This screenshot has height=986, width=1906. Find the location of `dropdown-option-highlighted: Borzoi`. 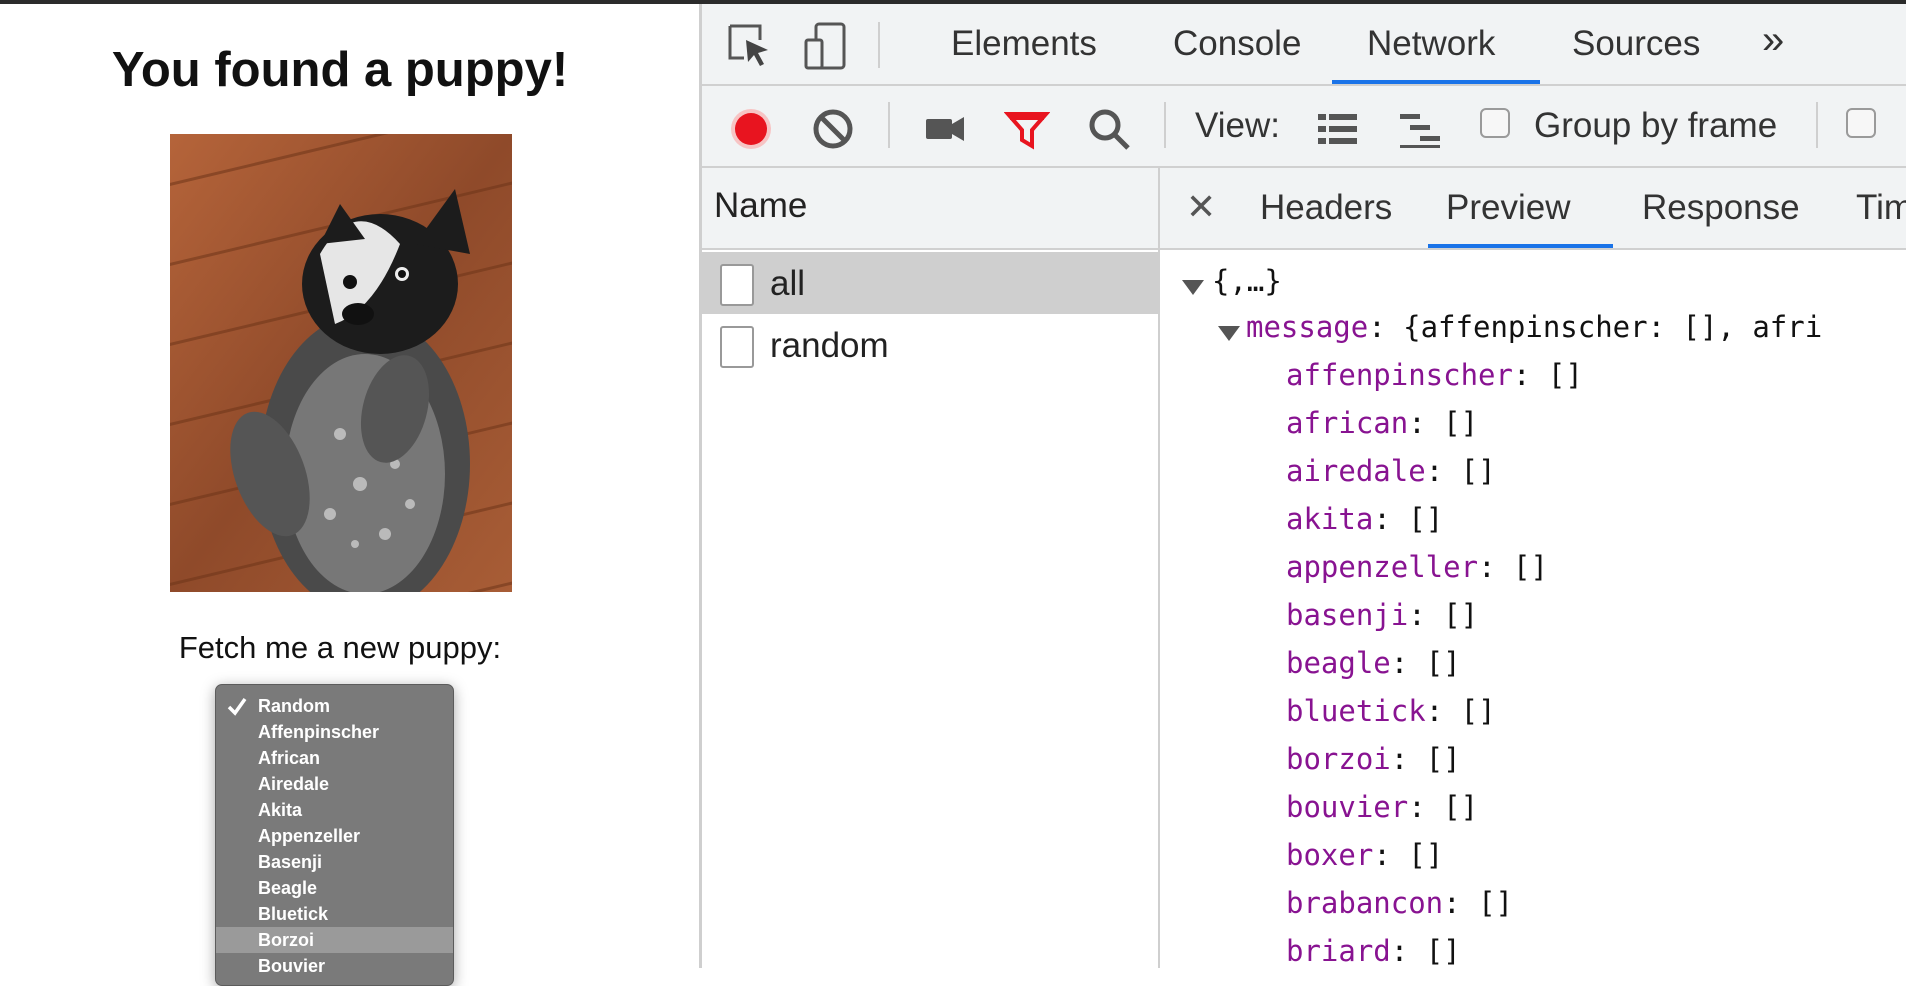

dropdown-option-highlighted: Borzoi is located at coordinates (334, 940).